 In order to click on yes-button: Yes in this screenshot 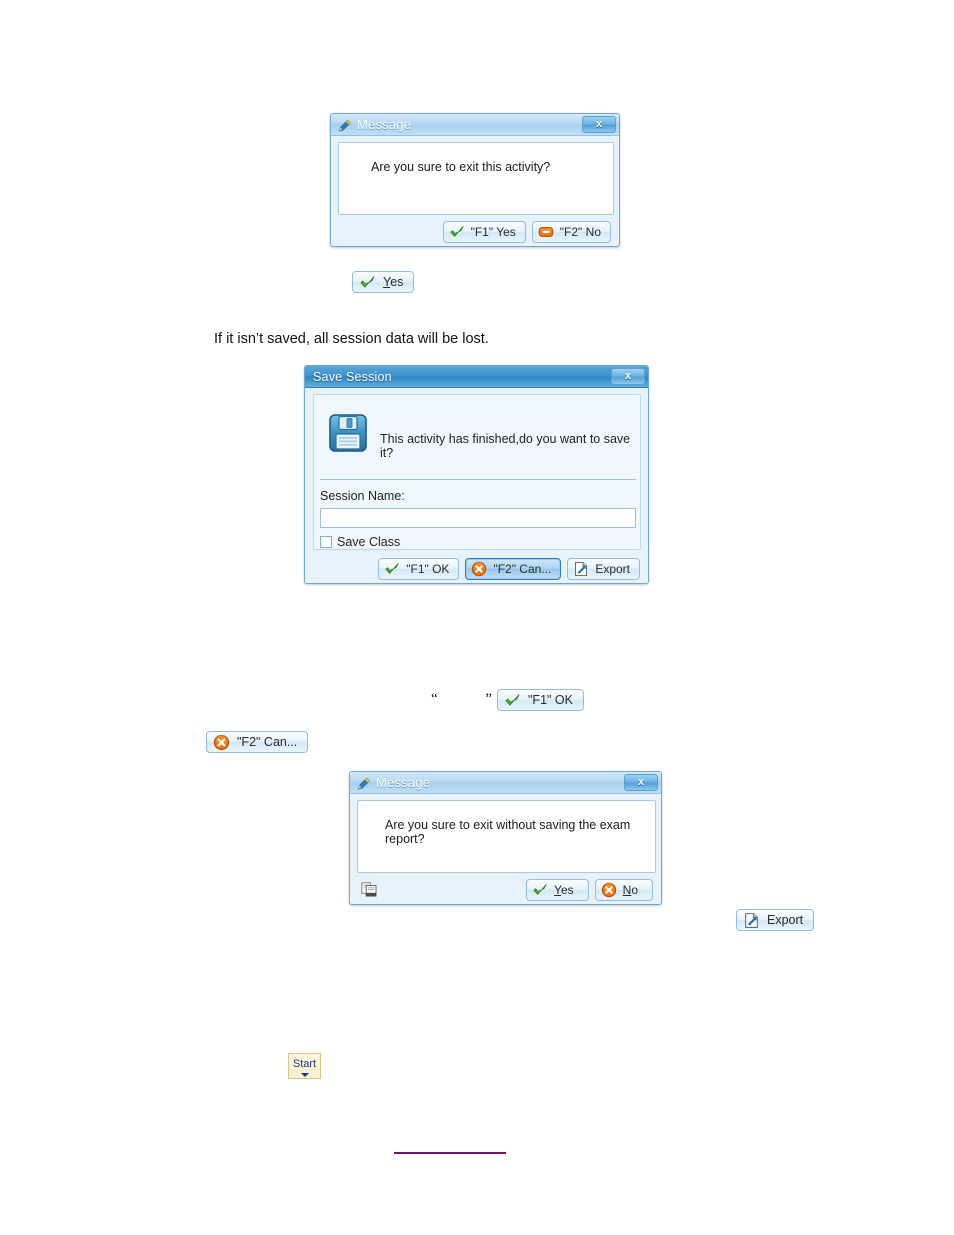, I will do `click(557, 890)`.